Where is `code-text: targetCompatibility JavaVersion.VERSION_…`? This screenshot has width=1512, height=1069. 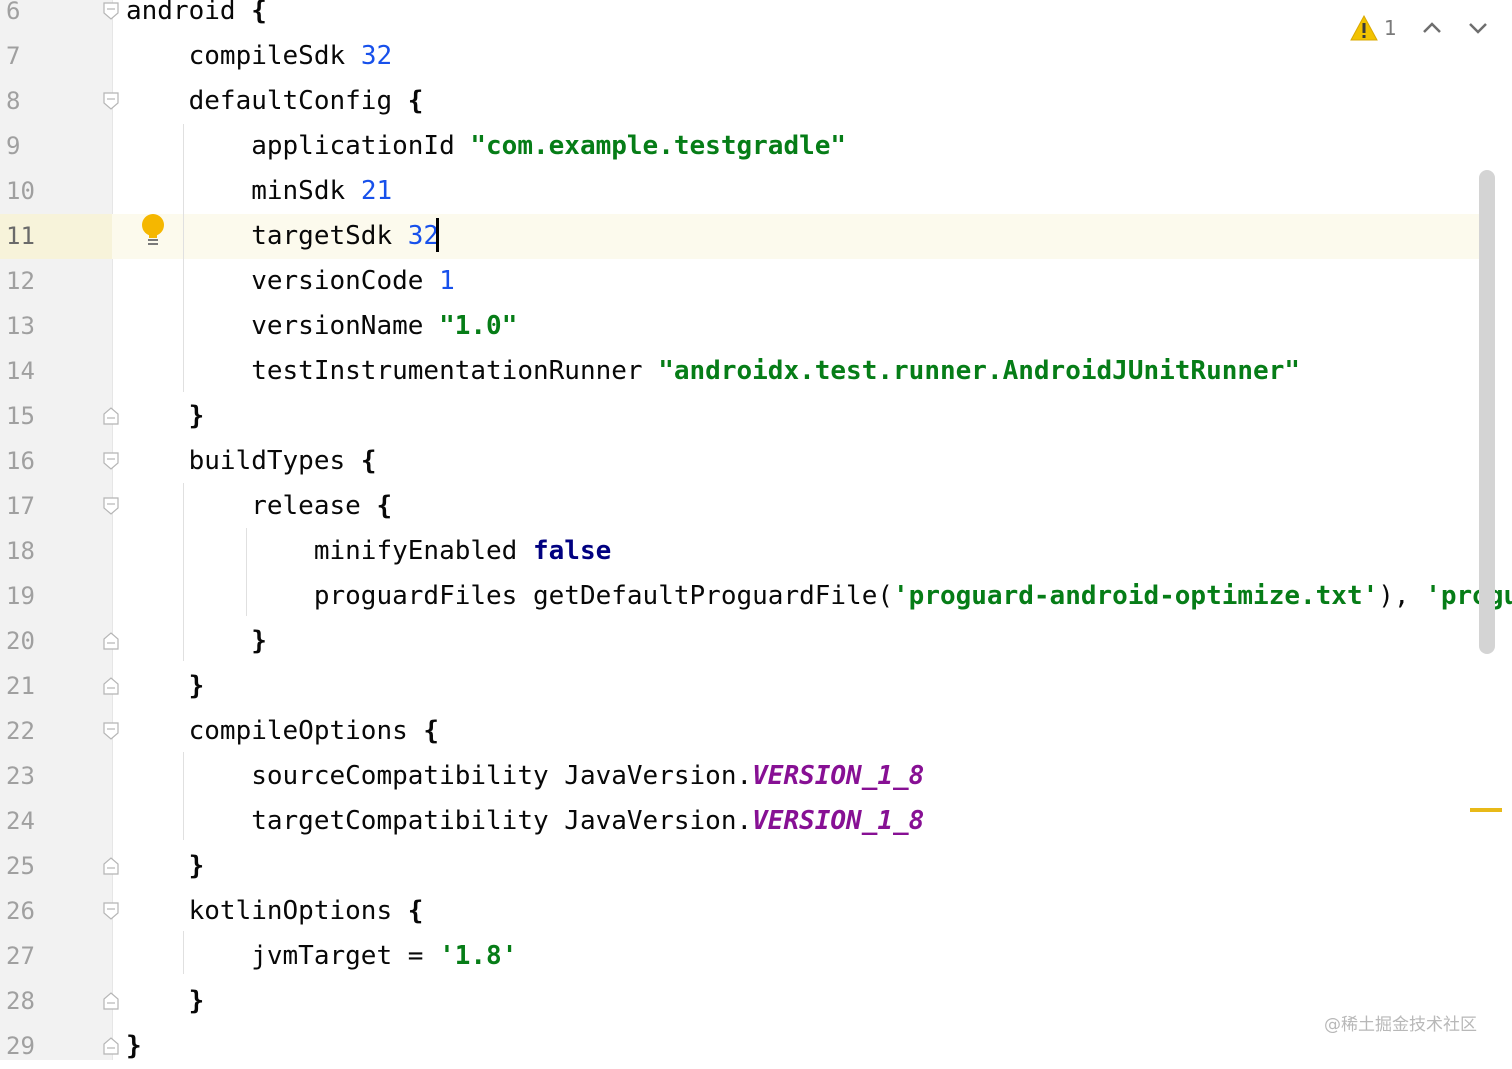
code-text: targetCompatibility JavaVersion.VERSION_… is located at coordinates (525, 821).